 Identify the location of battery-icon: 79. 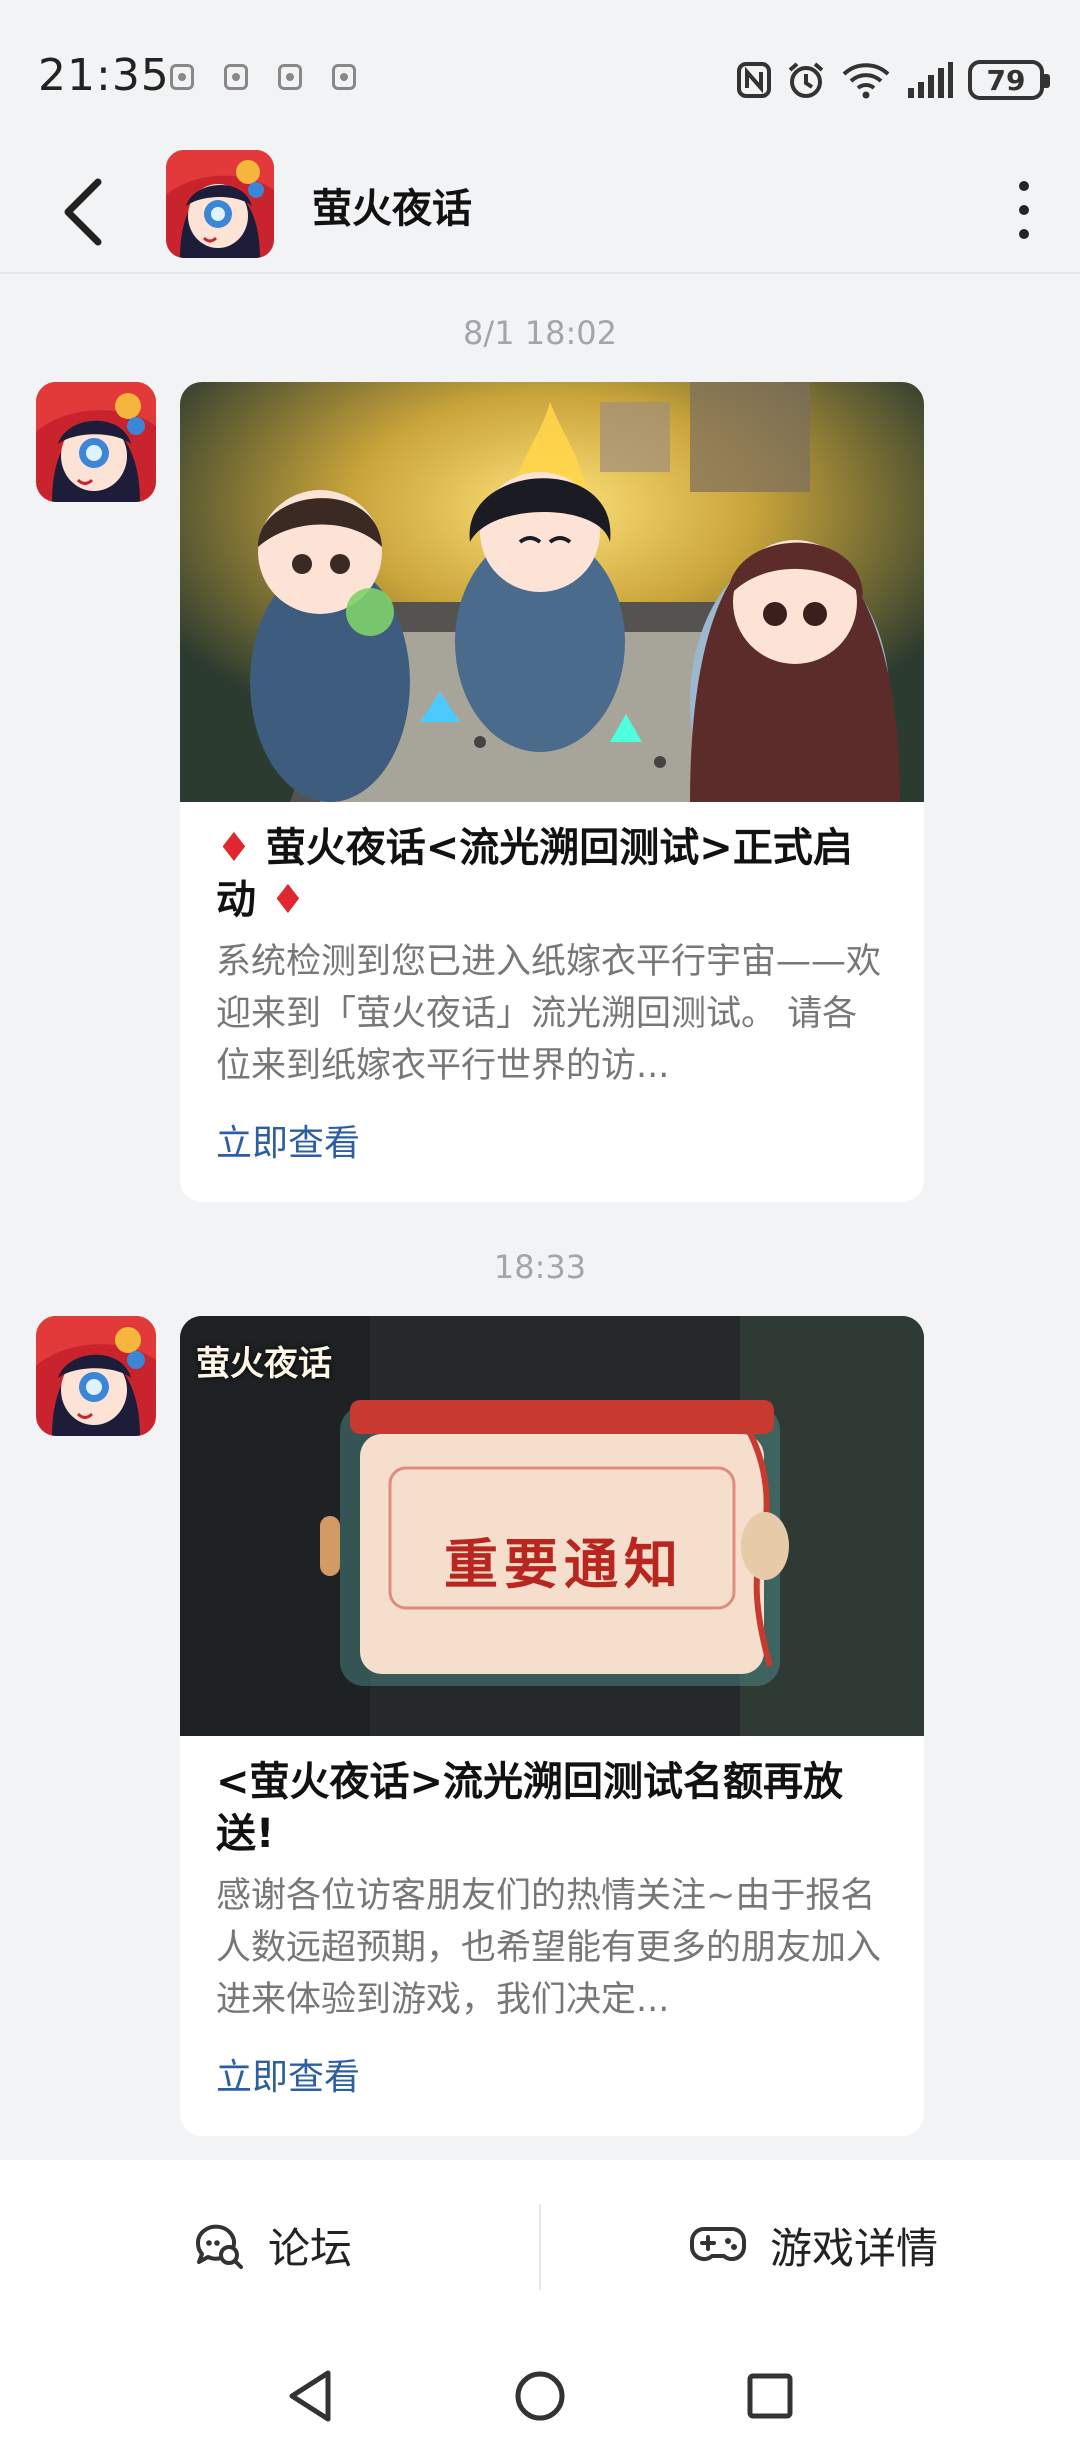
(1009, 80).